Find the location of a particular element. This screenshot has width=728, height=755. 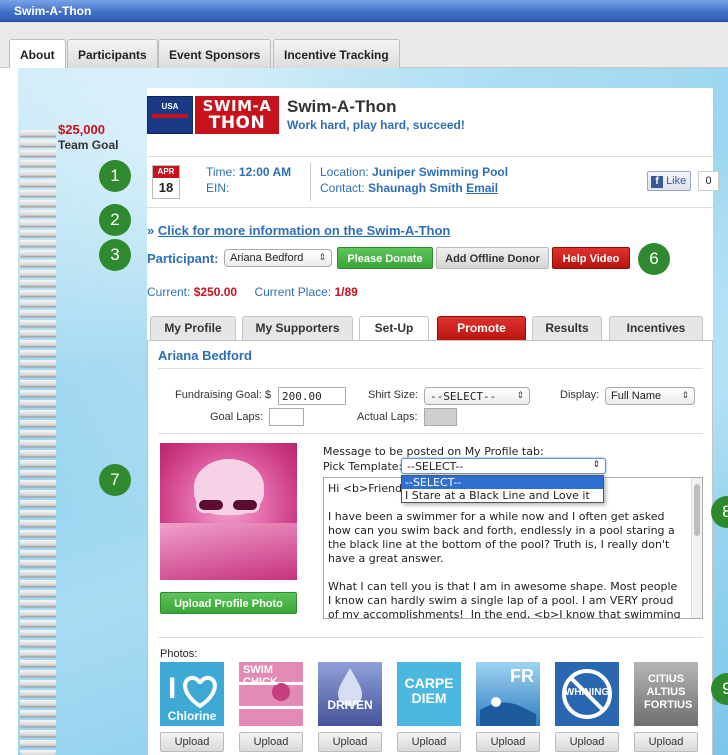

tab-my-profile: My Profile is located at coordinates (193, 328).